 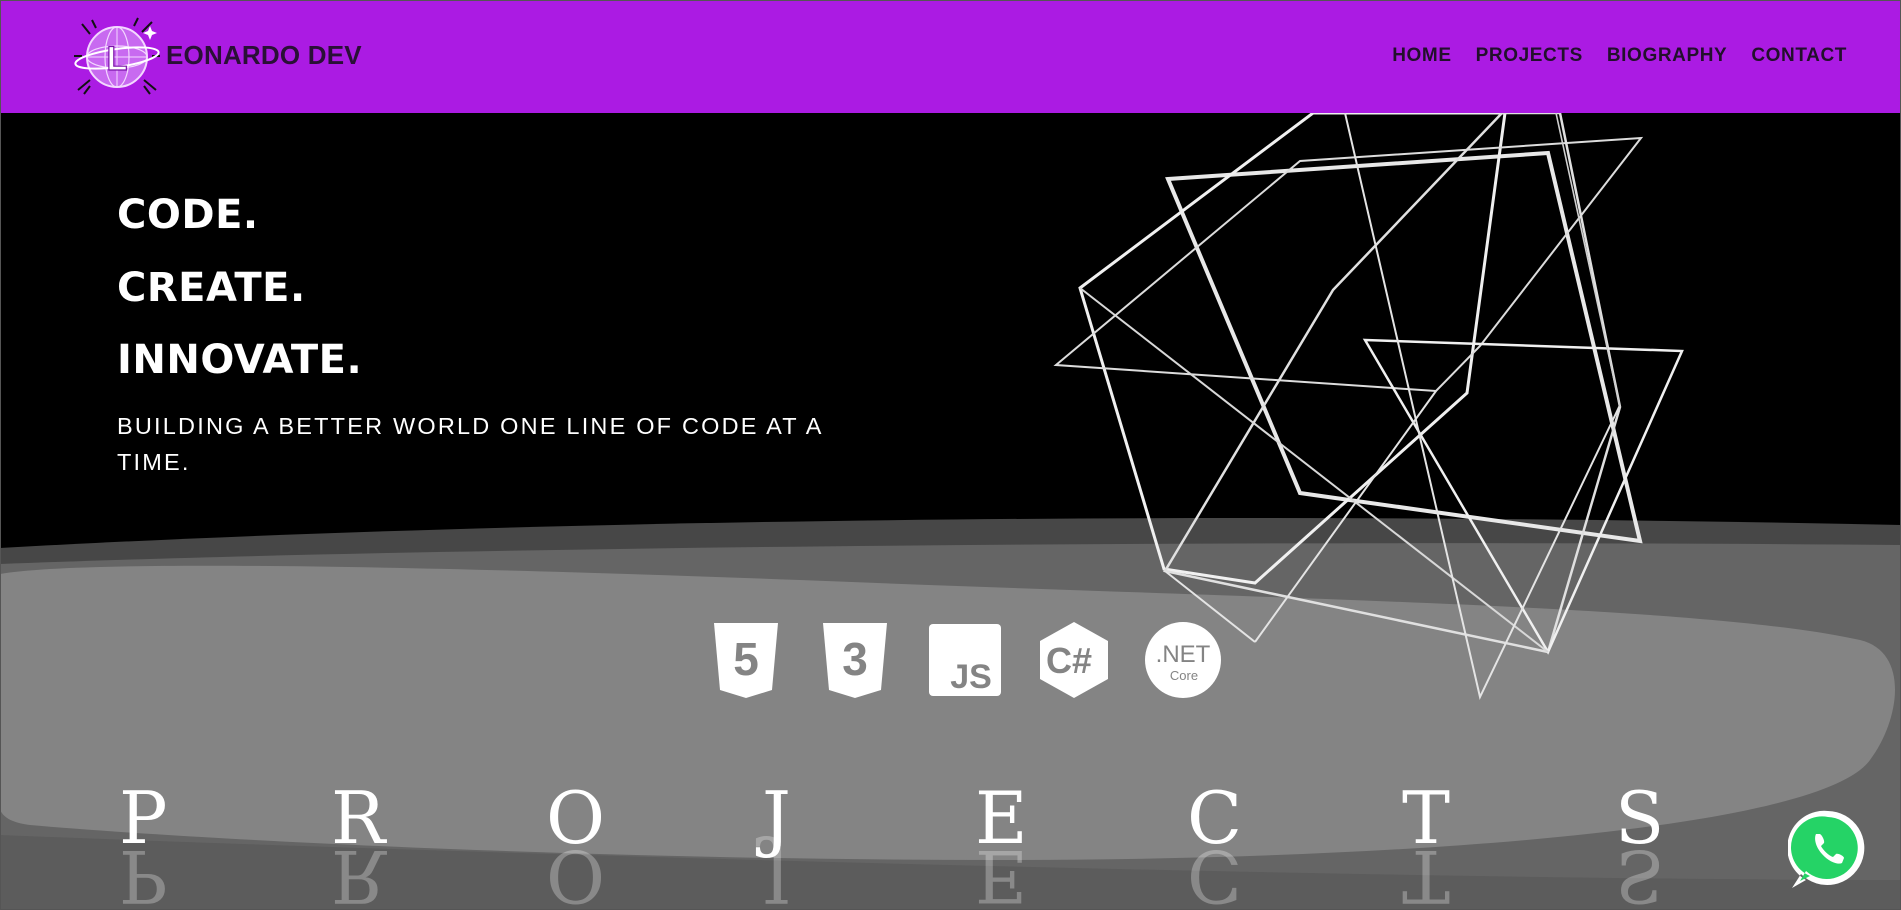 I want to click on javascript-label: JS, so click(x=971, y=677).